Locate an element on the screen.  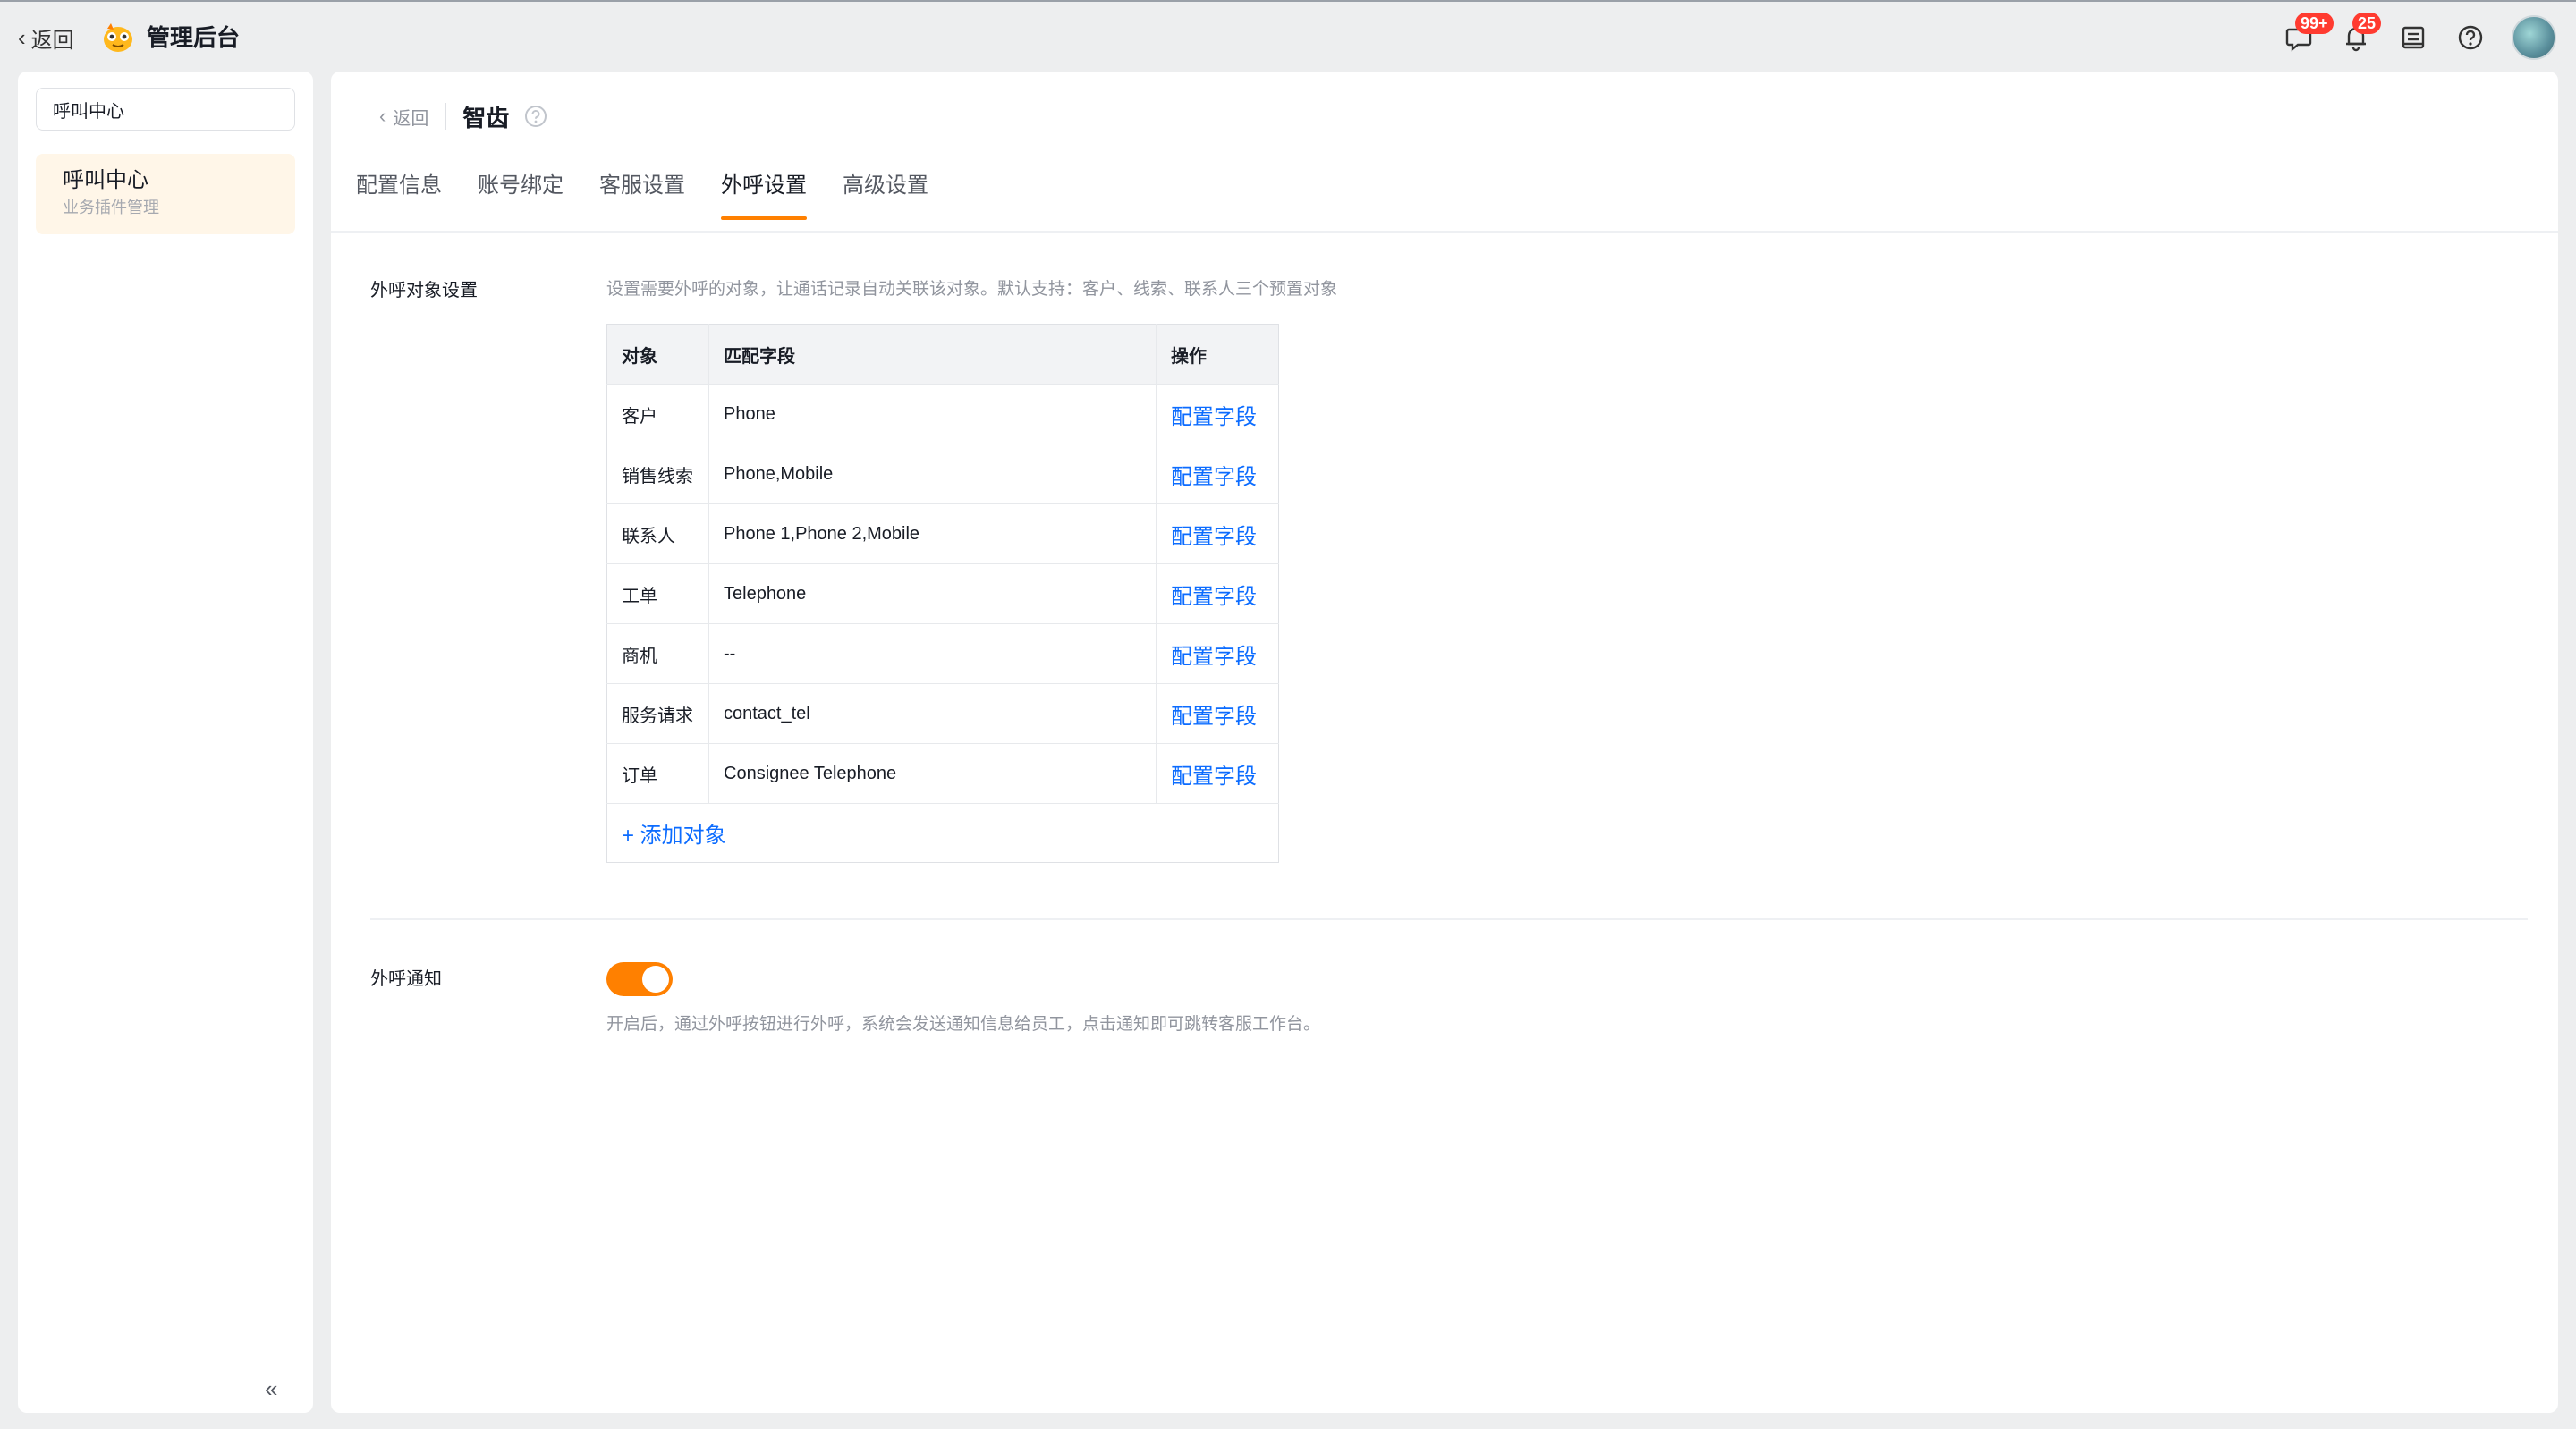
field-cell: -- is located at coordinates (932, 653).